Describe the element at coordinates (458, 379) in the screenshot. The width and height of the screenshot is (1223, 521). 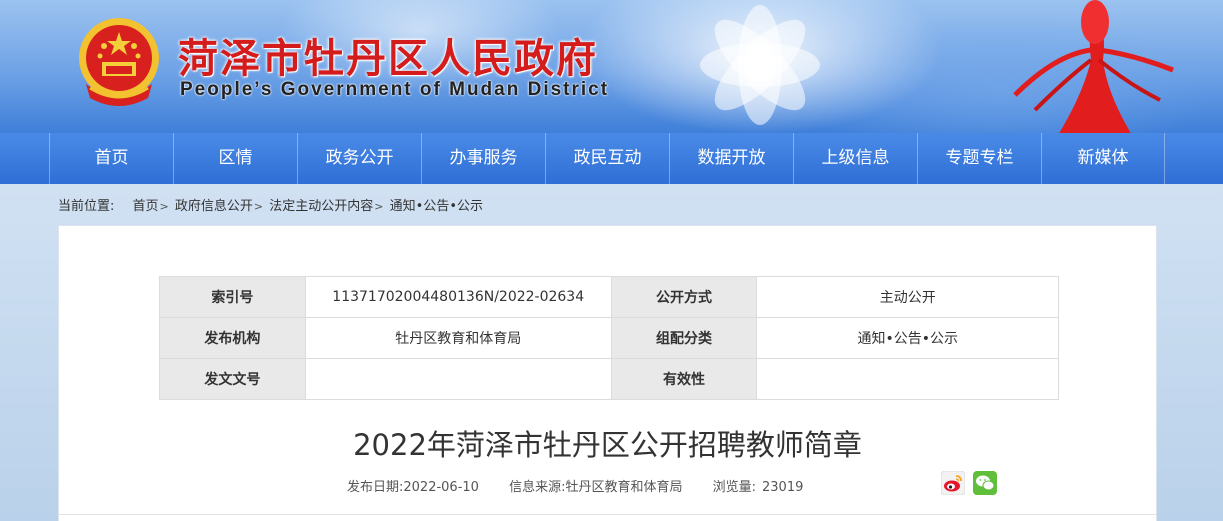
I see `meta-value-document-number` at that location.